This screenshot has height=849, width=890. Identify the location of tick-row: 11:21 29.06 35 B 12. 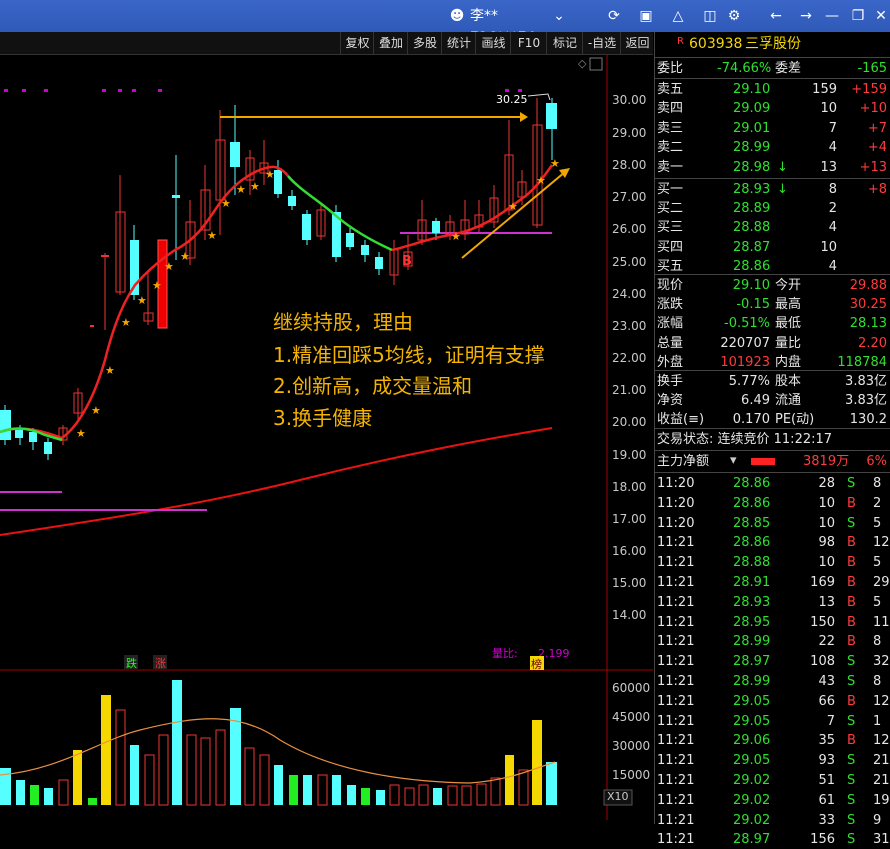
(773, 741).